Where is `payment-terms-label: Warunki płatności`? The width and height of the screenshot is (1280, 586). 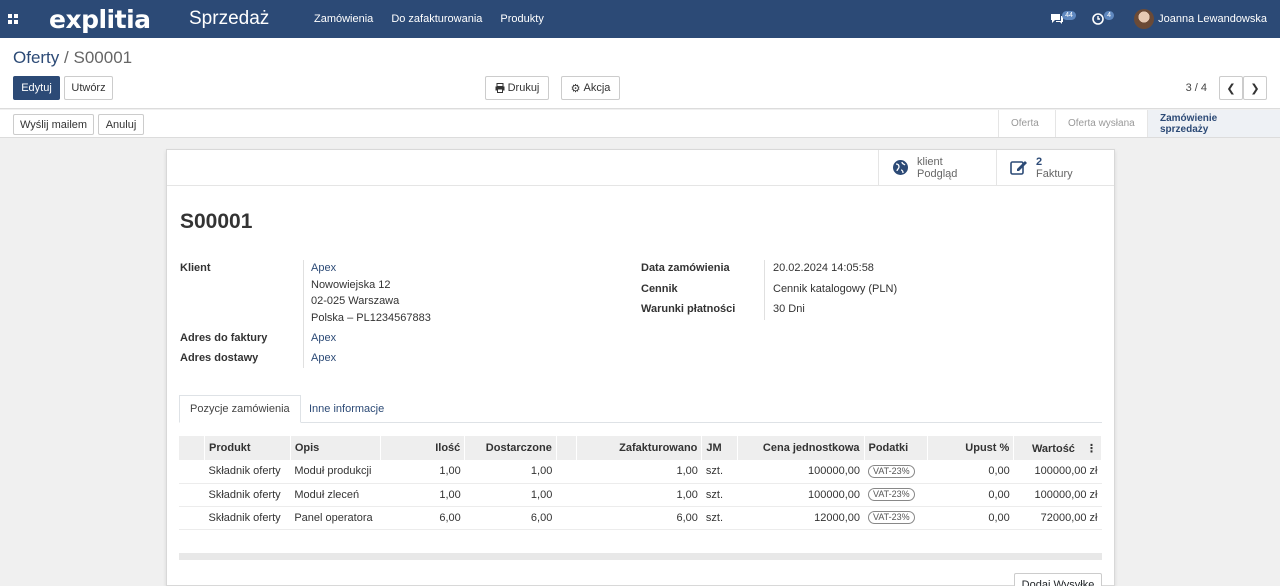
payment-terms-label: Warunki płatności is located at coordinates (688, 309).